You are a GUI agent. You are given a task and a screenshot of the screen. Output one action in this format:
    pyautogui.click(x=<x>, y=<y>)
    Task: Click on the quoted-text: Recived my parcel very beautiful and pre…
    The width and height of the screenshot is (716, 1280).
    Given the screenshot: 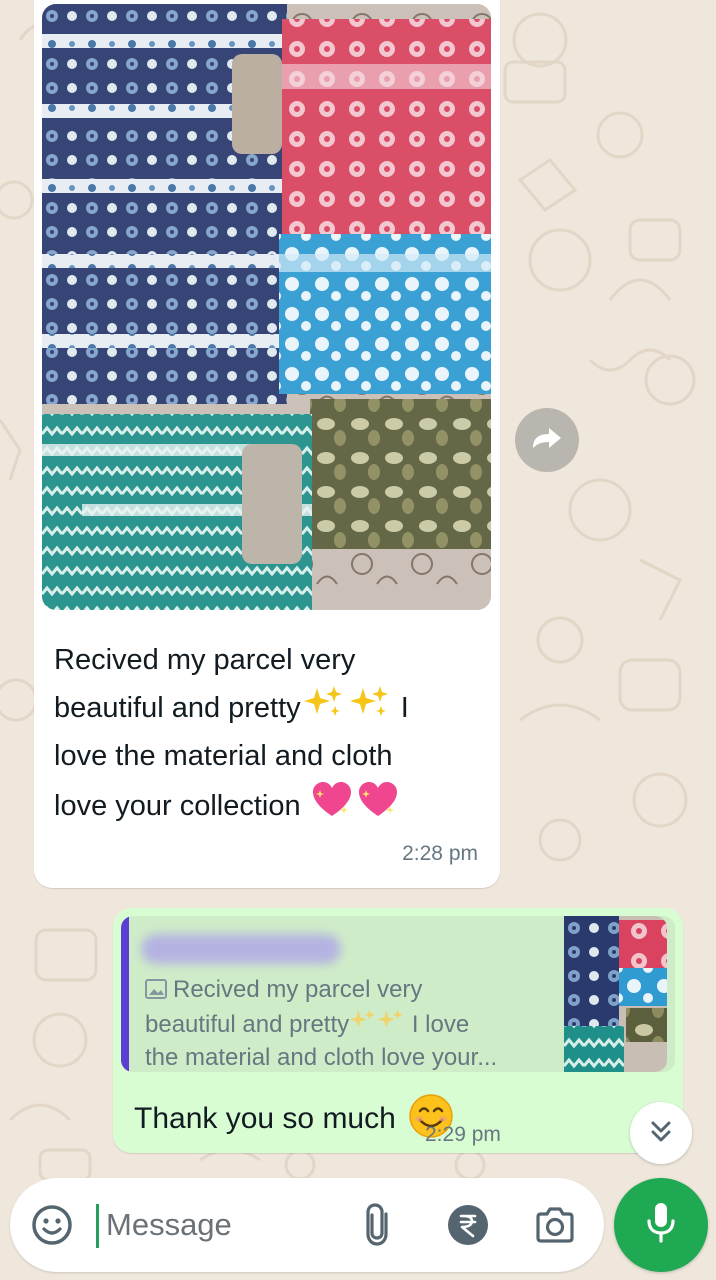 What is the action you would take?
    pyautogui.click(x=355, y=1022)
    